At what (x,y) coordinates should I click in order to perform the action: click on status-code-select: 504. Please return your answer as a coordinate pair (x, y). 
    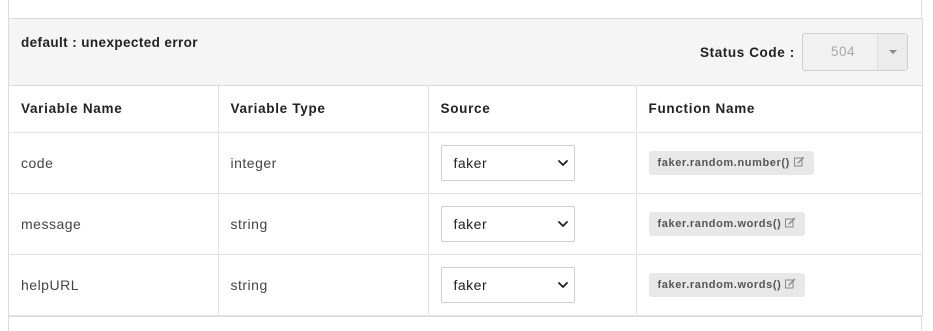
    Looking at the image, I should click on (855, 52).